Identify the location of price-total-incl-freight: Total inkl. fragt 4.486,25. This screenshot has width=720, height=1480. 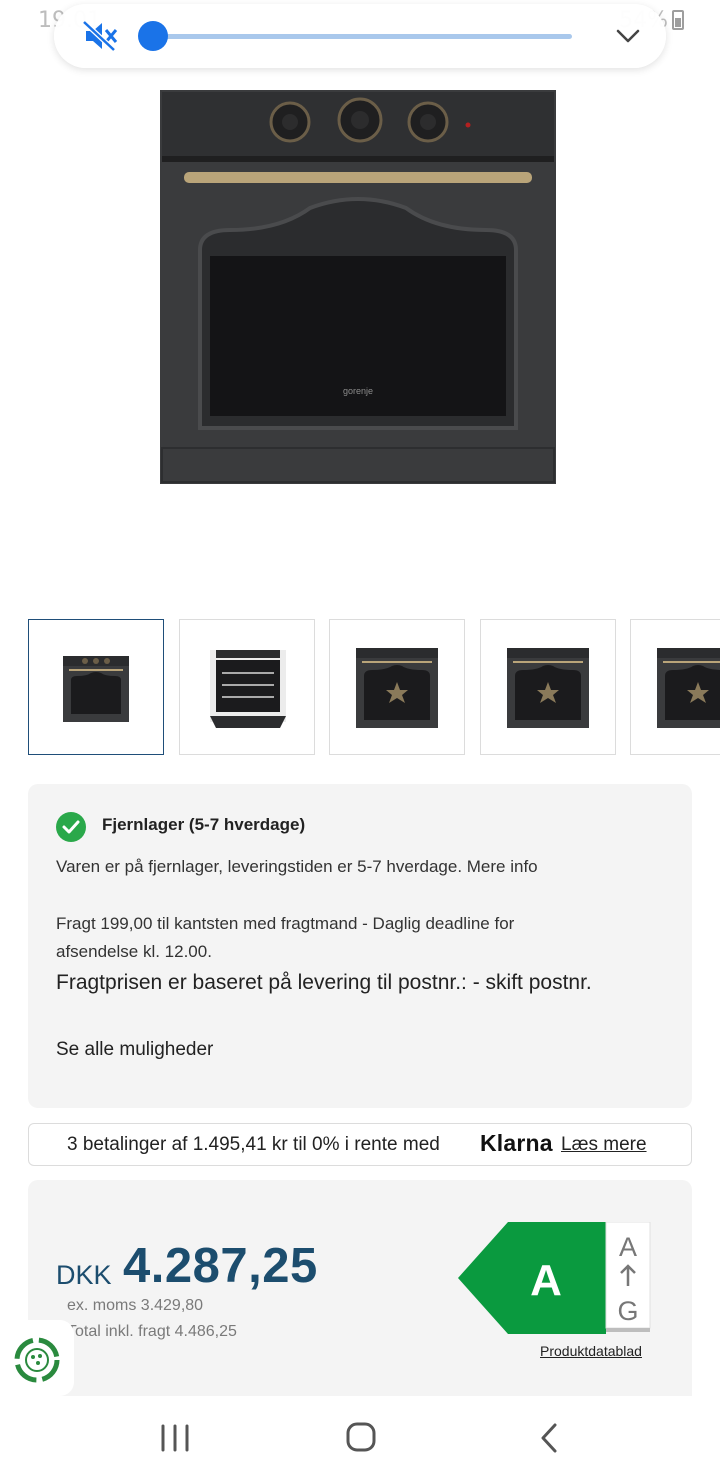
(152, 1331).